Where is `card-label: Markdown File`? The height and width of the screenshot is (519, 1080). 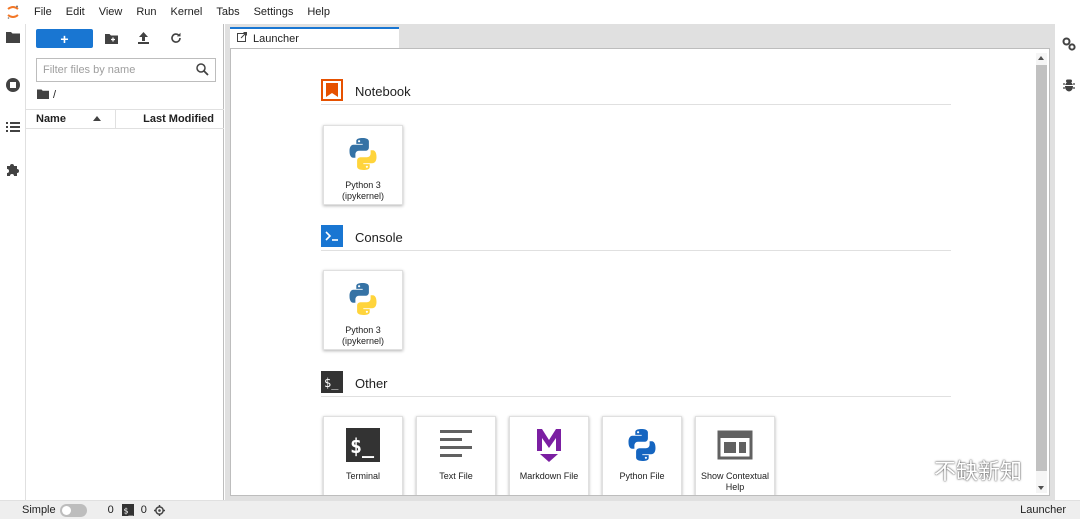
card-label: Markdown File is located at coordinates (549, 476).